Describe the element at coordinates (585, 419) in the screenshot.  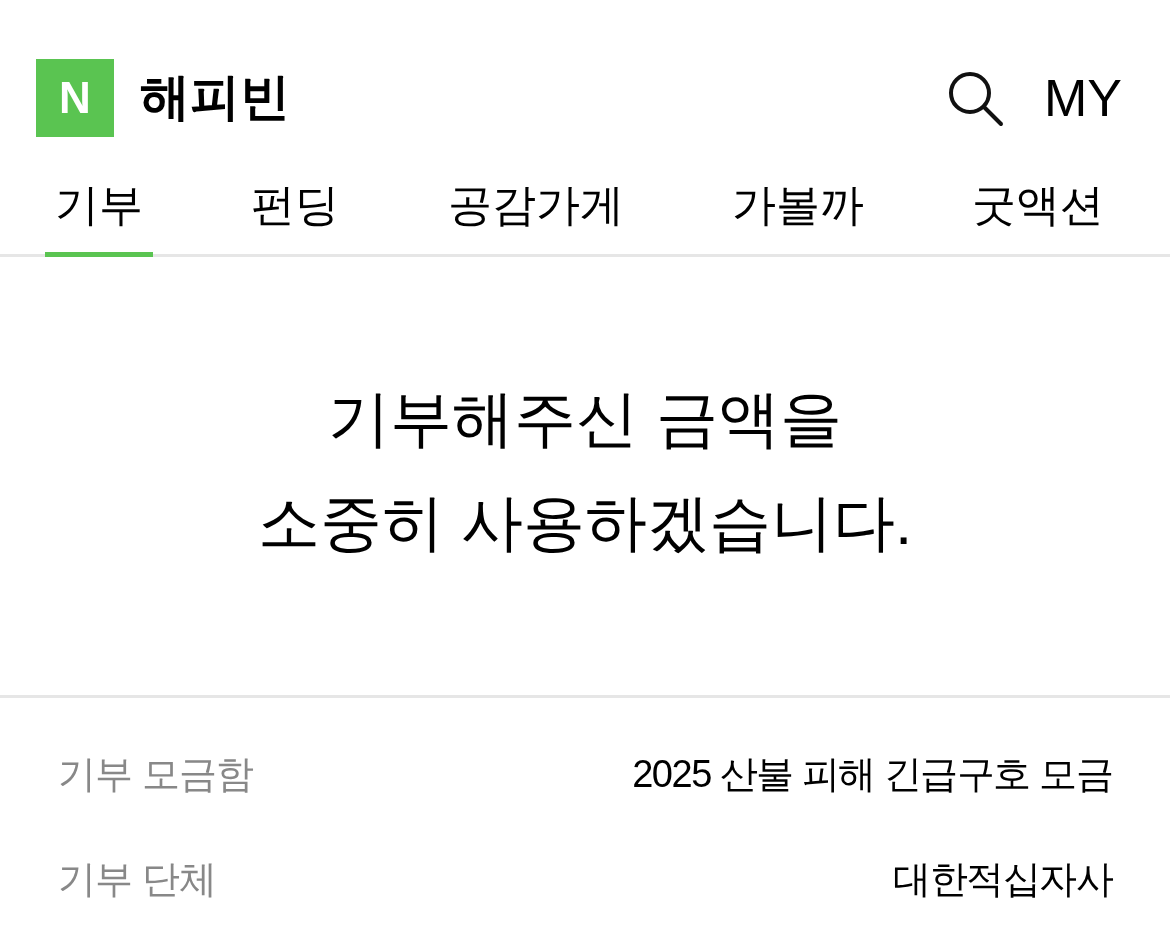
I see `thank-you-message: 기부해주신 금액을` at that location.